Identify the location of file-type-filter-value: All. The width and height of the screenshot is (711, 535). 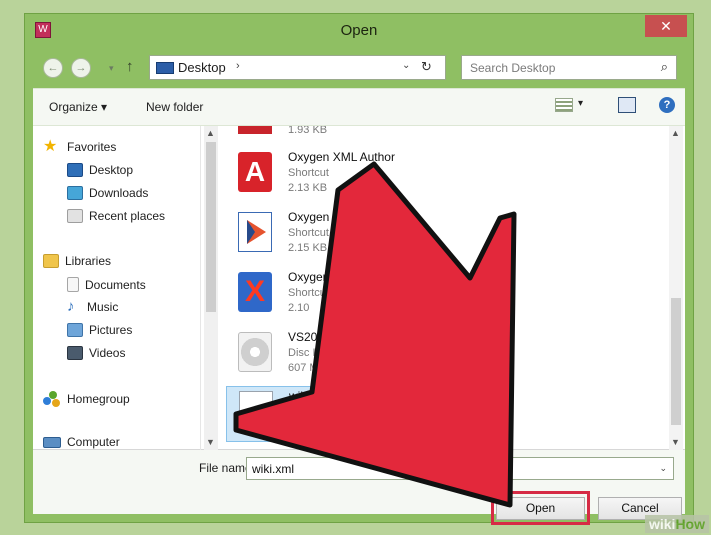
(506, 469).